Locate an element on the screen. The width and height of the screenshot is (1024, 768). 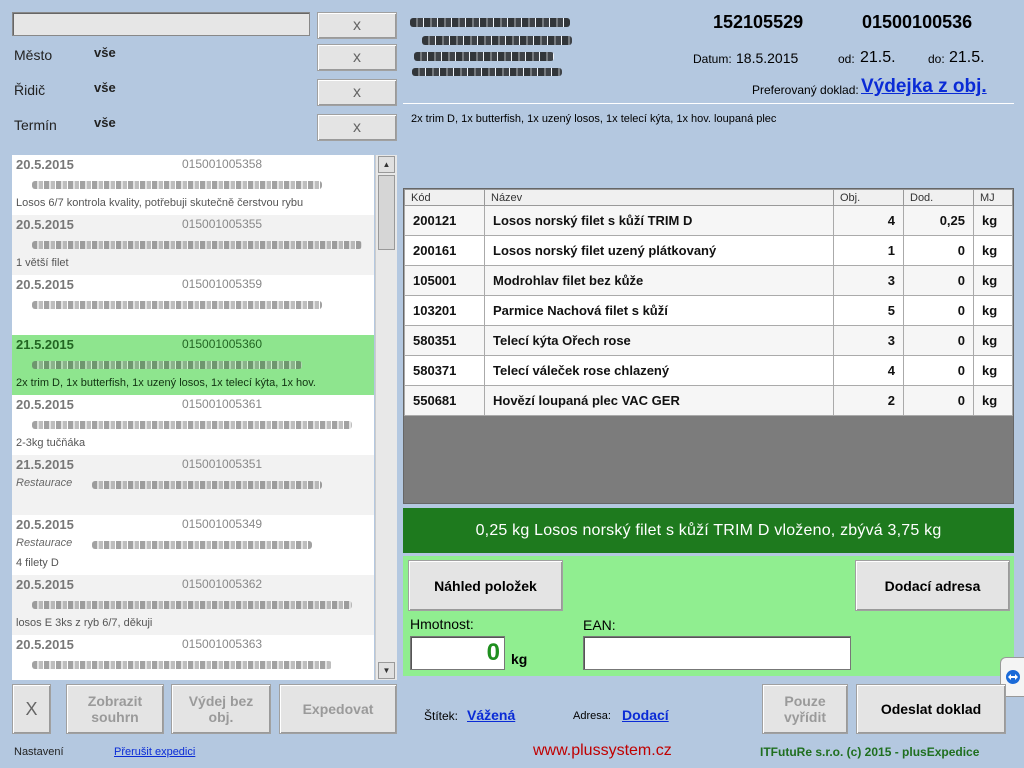
address-type-link: Dodací is located at coordinates (645, 715).